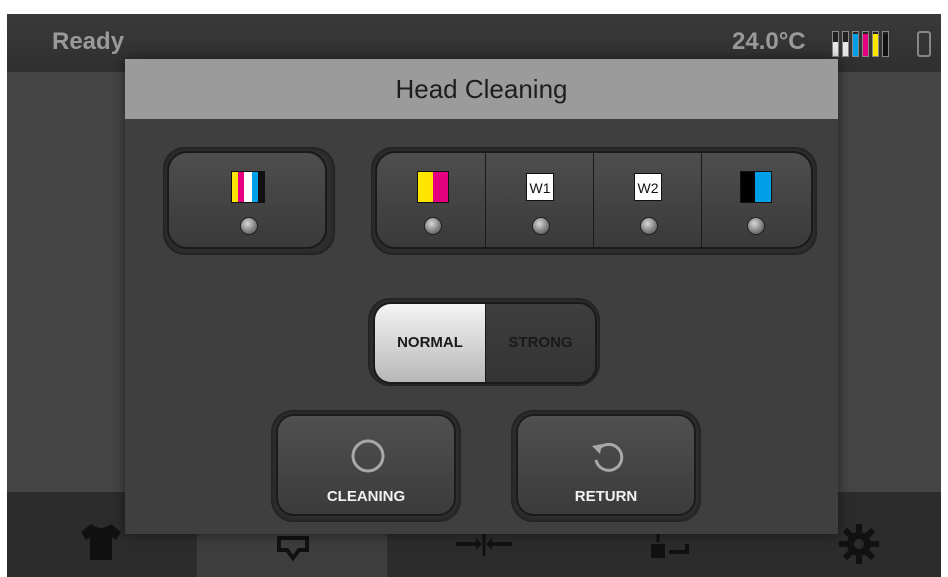 The width and height of the screenshot is (948, 577). What do you see at coordinates (889, 282) in the screenshot?
I see `background-panel-right` at bounding box center [889, 282].